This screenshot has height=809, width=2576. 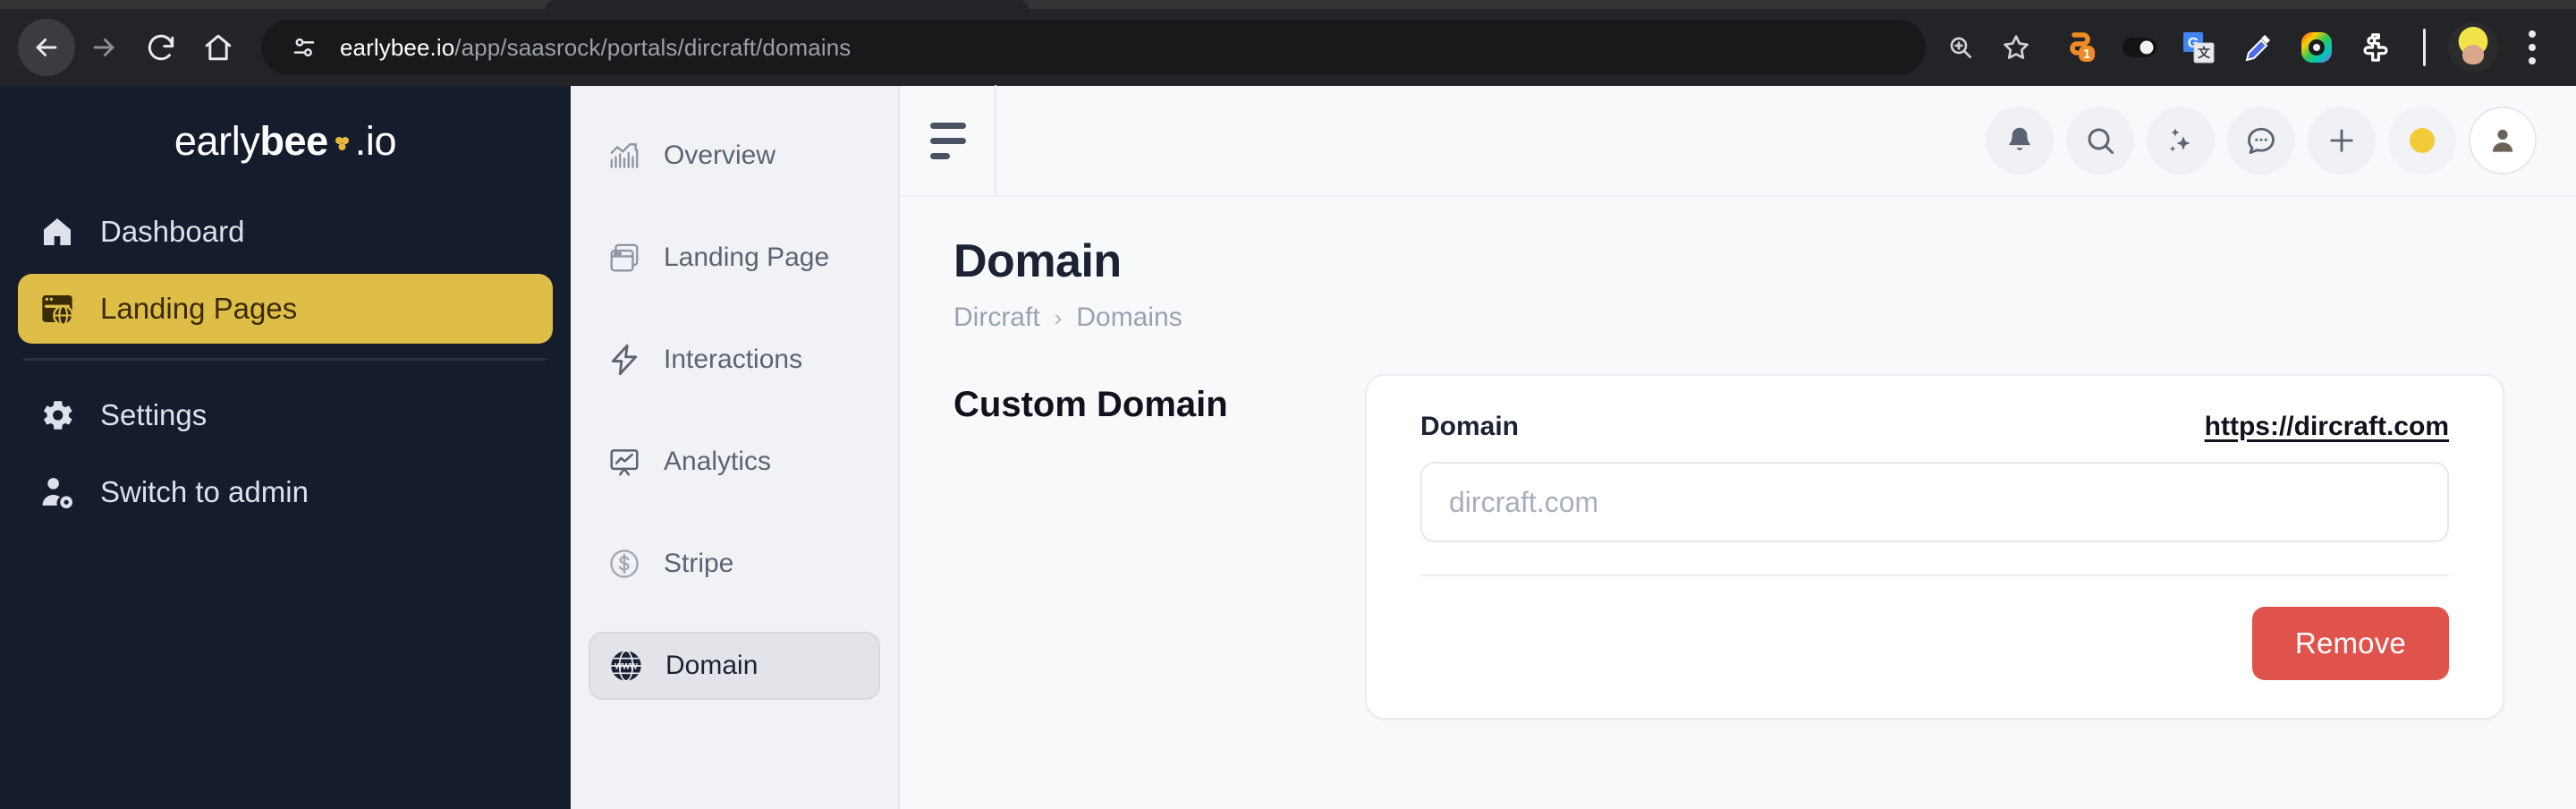 What do you see at coordinates (2100, 140) in the screenshot?
I see `search-icon` at bounding box center [2100, 140].